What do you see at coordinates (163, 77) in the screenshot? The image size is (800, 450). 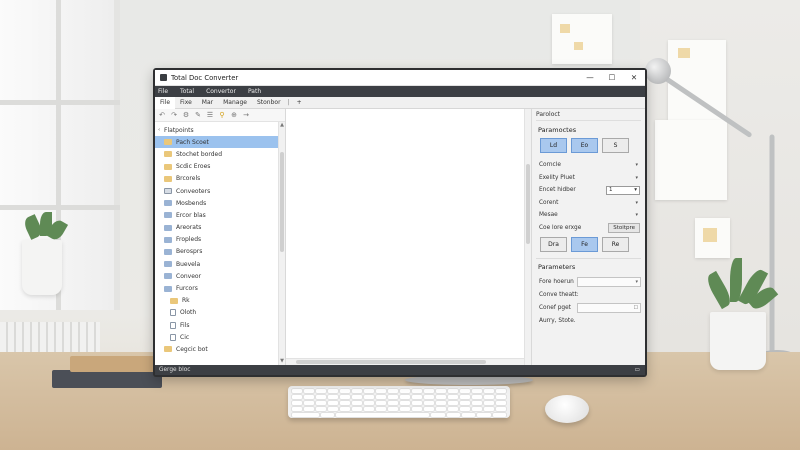 I see `app-icon` at bounding box center [163, 77].